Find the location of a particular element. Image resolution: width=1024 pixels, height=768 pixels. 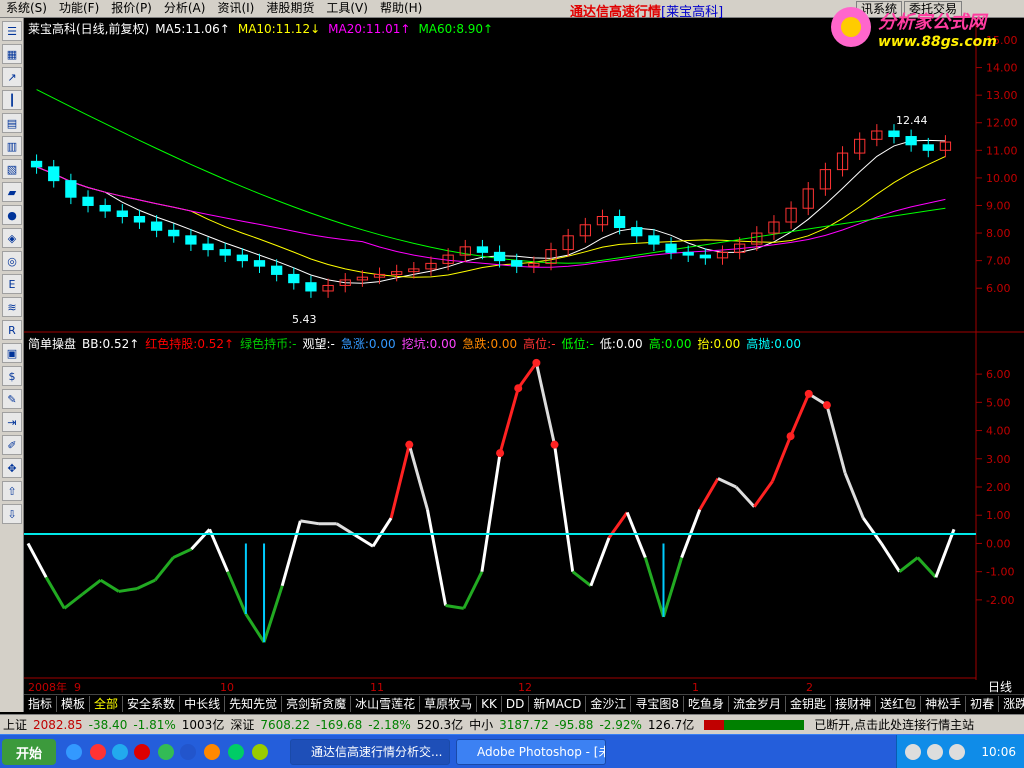

search-icon: ◎ is located at coordinates (12, 261).